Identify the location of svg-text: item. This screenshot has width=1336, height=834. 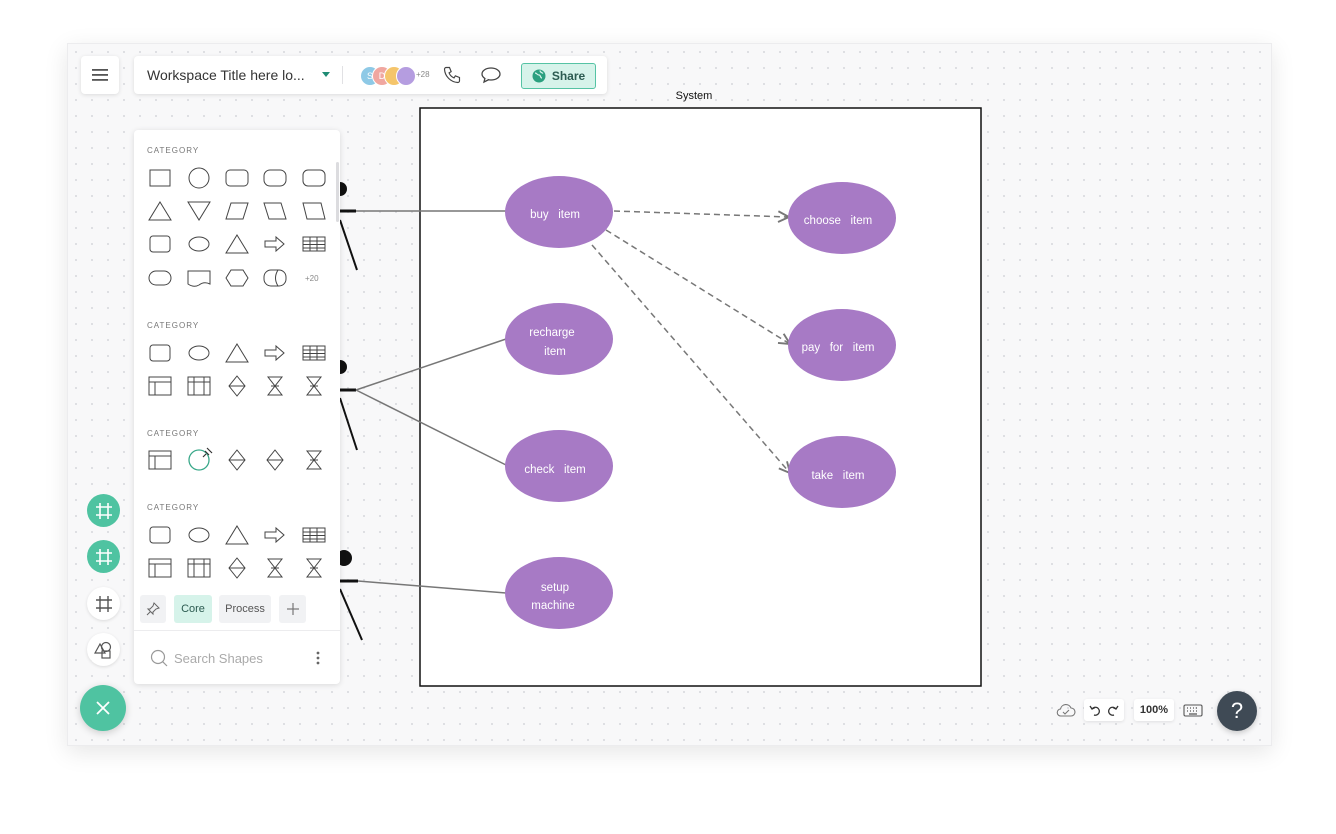
(555, 352).